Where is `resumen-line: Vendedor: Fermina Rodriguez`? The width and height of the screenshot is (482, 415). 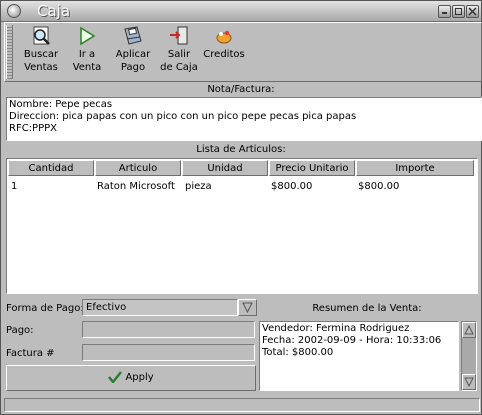
resumen-line: Vendedor: Fermina Rodriguez is located at coordinates (336, 328).